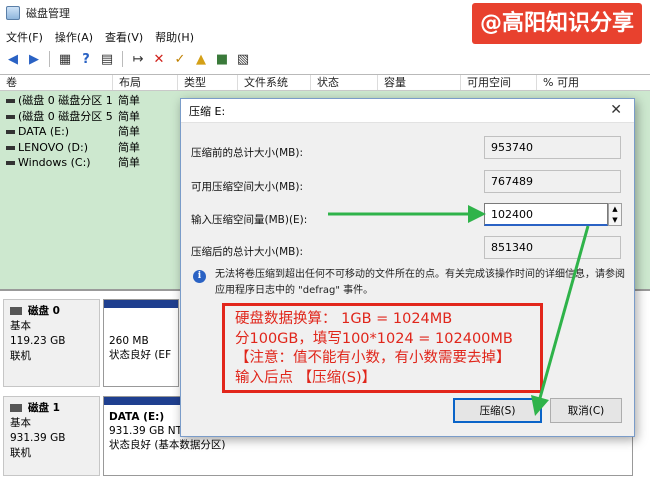  What do you see at coordinates (419, 82) in the screenshot?
I see `col-capacity: 容量` at bounding box center [419, 82].